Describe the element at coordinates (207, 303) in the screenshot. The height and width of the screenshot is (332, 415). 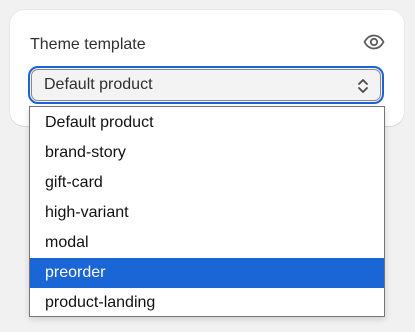
I see `option-product-landing: product-landing` at that location.